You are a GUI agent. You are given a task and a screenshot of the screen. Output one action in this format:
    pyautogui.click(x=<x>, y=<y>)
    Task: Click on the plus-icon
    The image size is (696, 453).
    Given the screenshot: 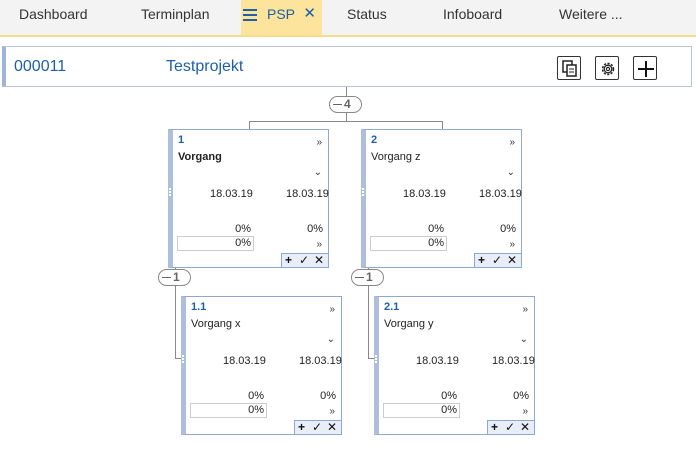 What is the action you would take?
    pyautogui.click(x=646, y=69)
    